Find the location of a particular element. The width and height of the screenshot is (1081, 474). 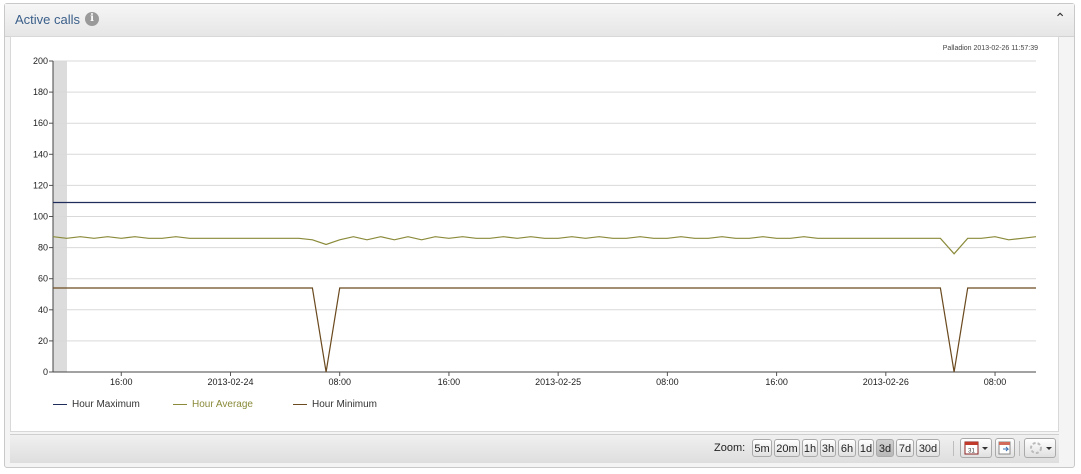

zoom-button-5m: 5m is located at coordinates (762, 448).